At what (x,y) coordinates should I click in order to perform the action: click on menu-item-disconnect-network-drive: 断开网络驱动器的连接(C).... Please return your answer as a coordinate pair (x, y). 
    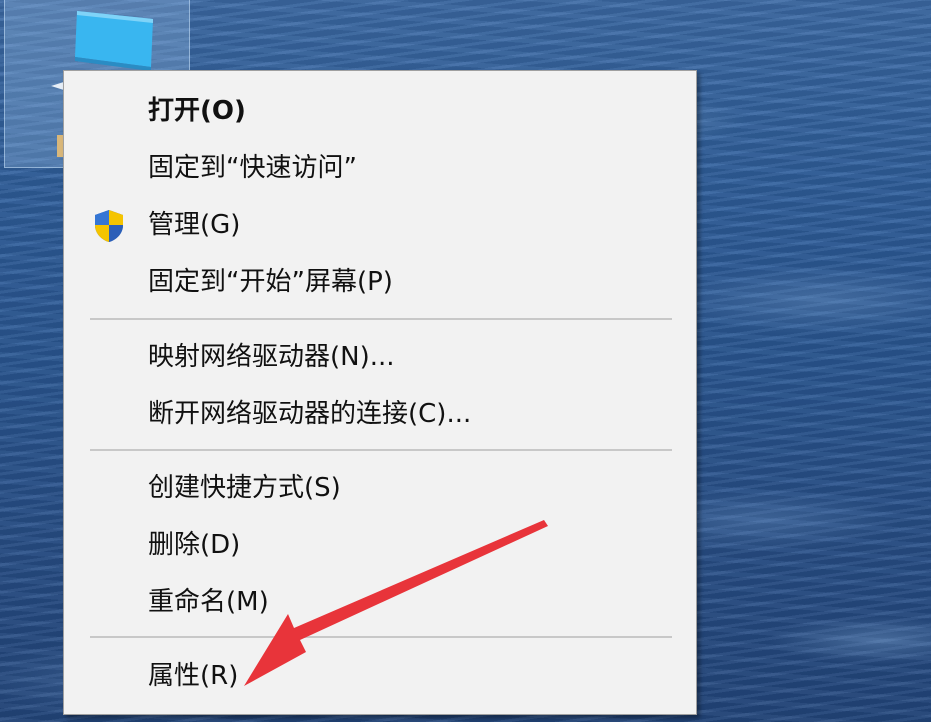
    Looking at the image, I should click on (380, 414).